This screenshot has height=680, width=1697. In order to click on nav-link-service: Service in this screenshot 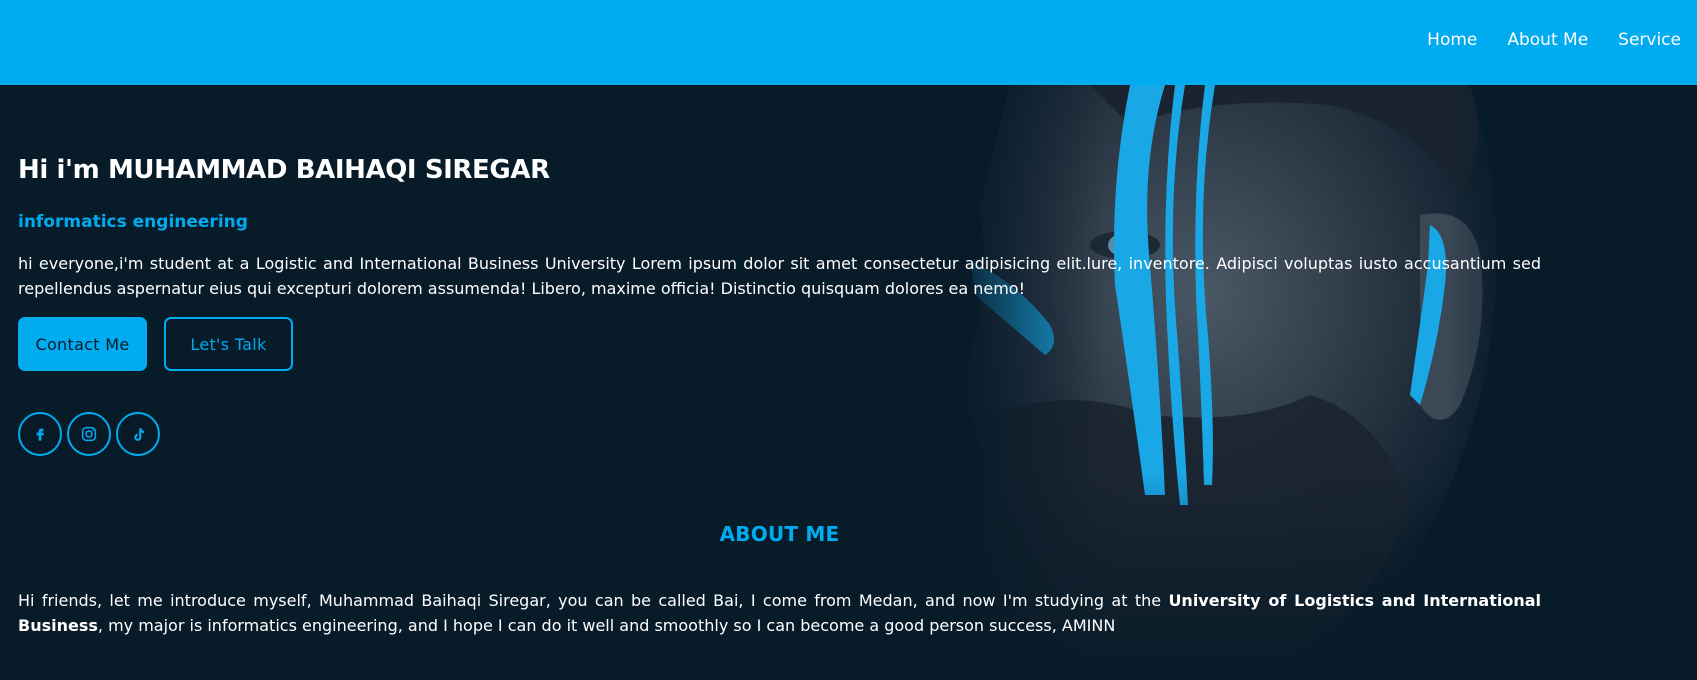, I will do `click(1649, 40)`.